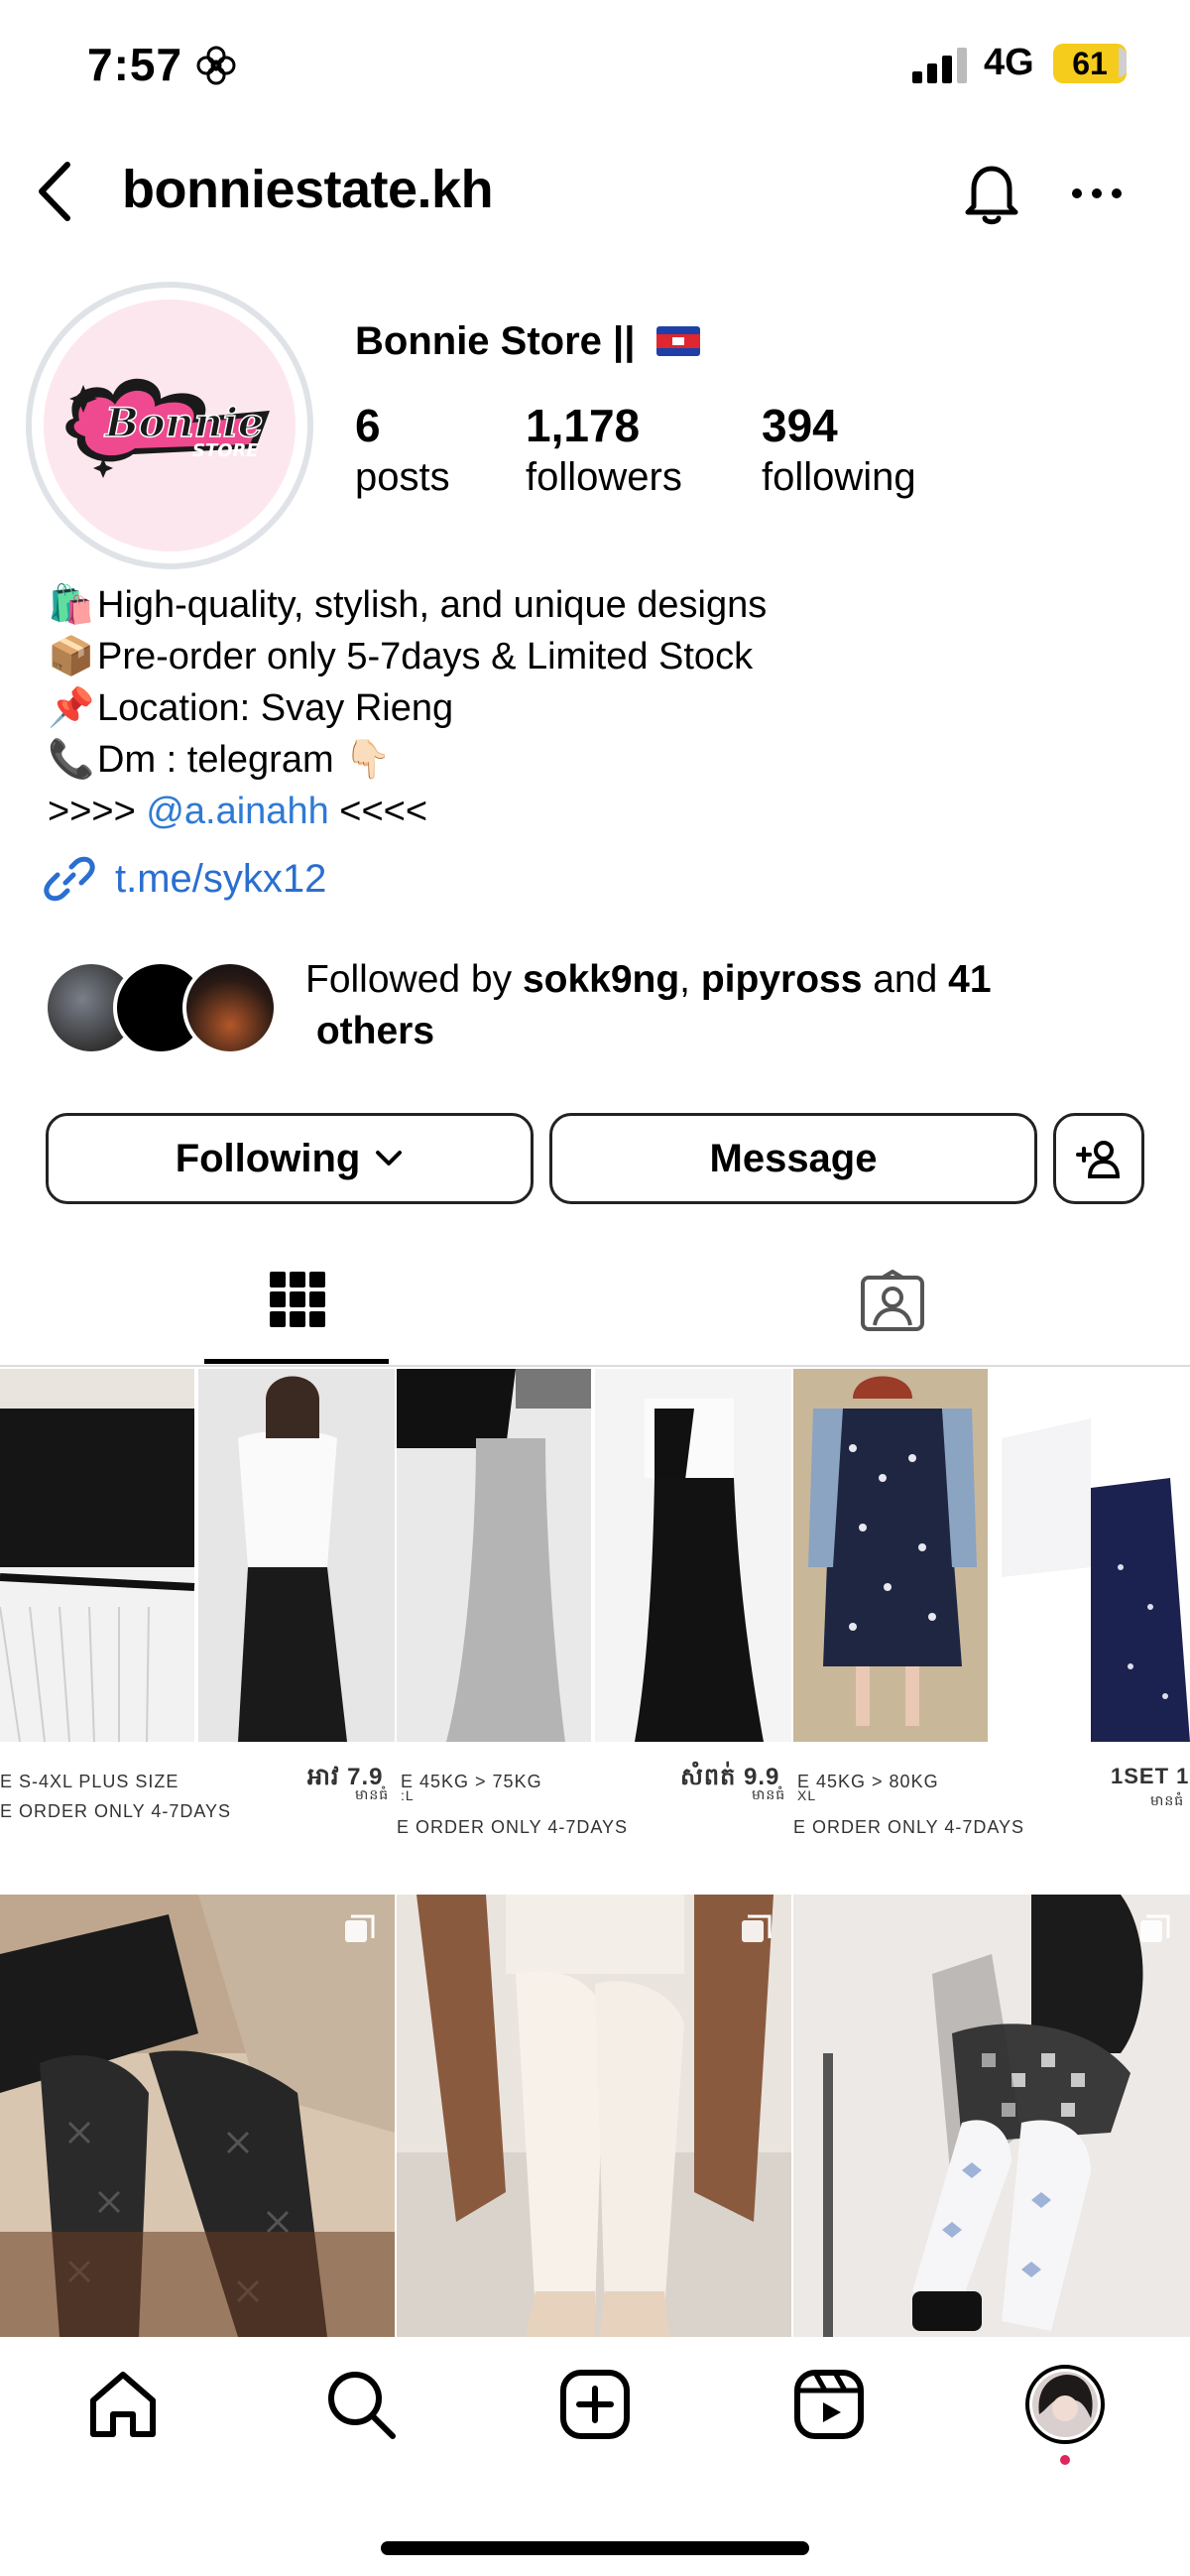  I want to click on cambodia-flag-icon, so click(677, 341).